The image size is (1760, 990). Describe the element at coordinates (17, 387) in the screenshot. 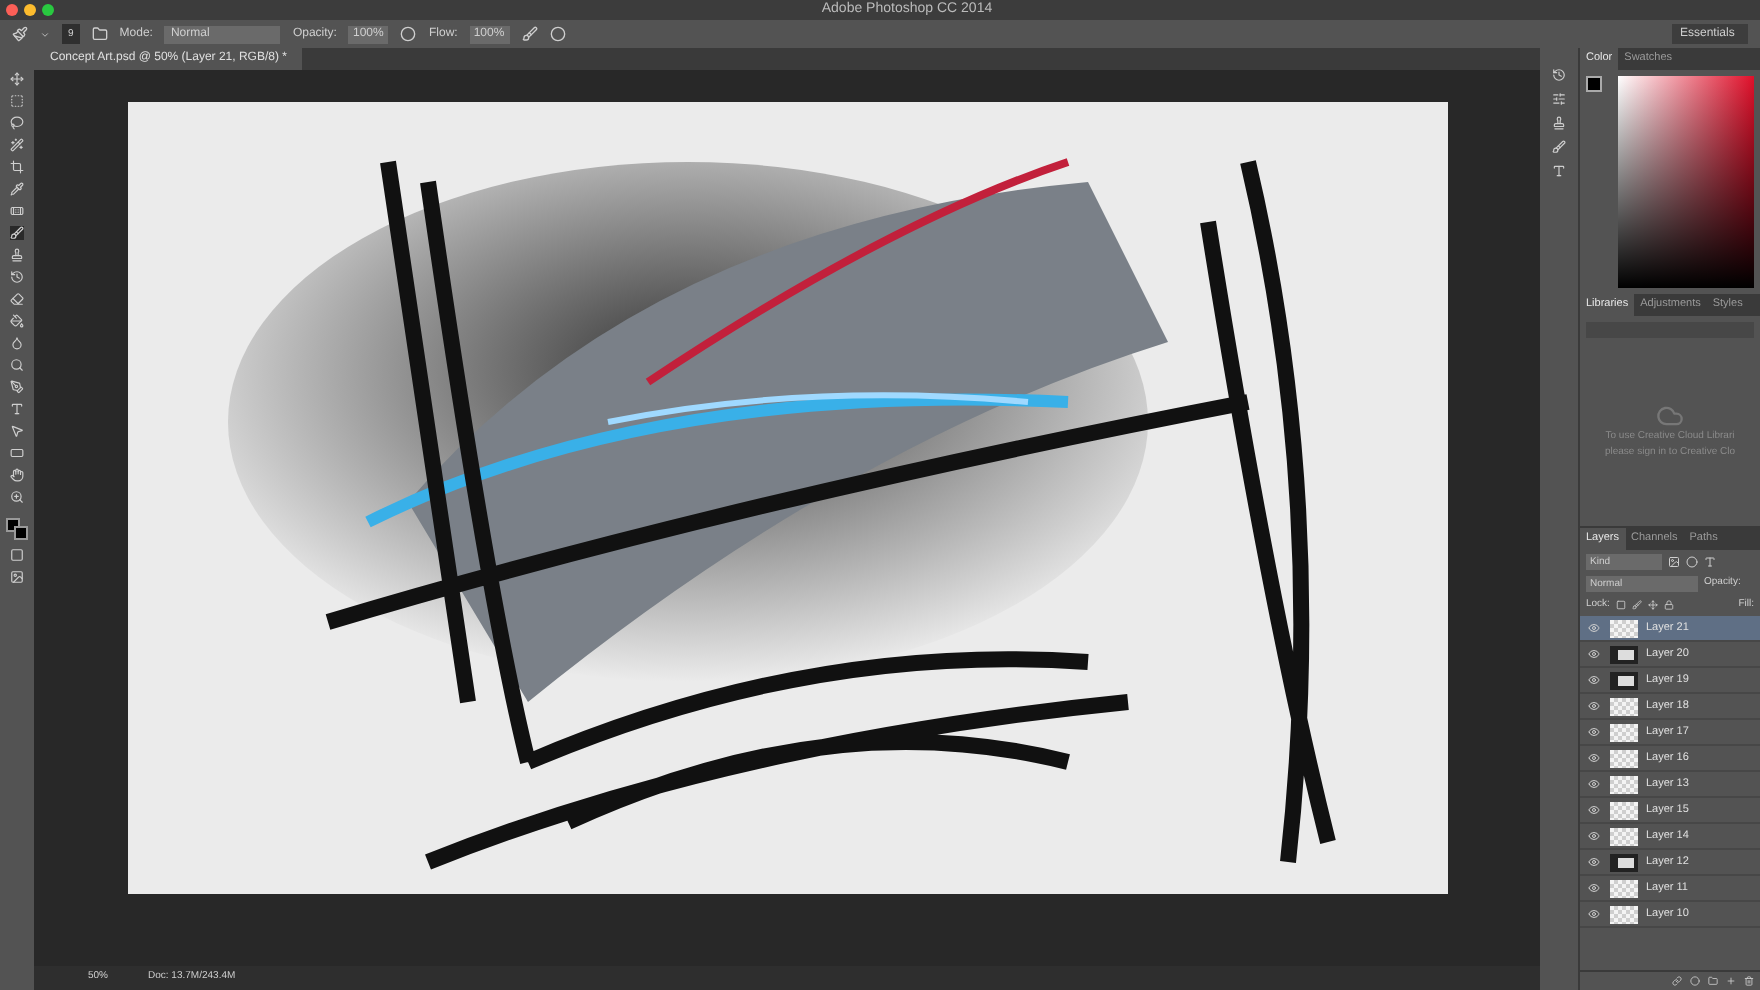

I see `pen-tool-icon` at that location.